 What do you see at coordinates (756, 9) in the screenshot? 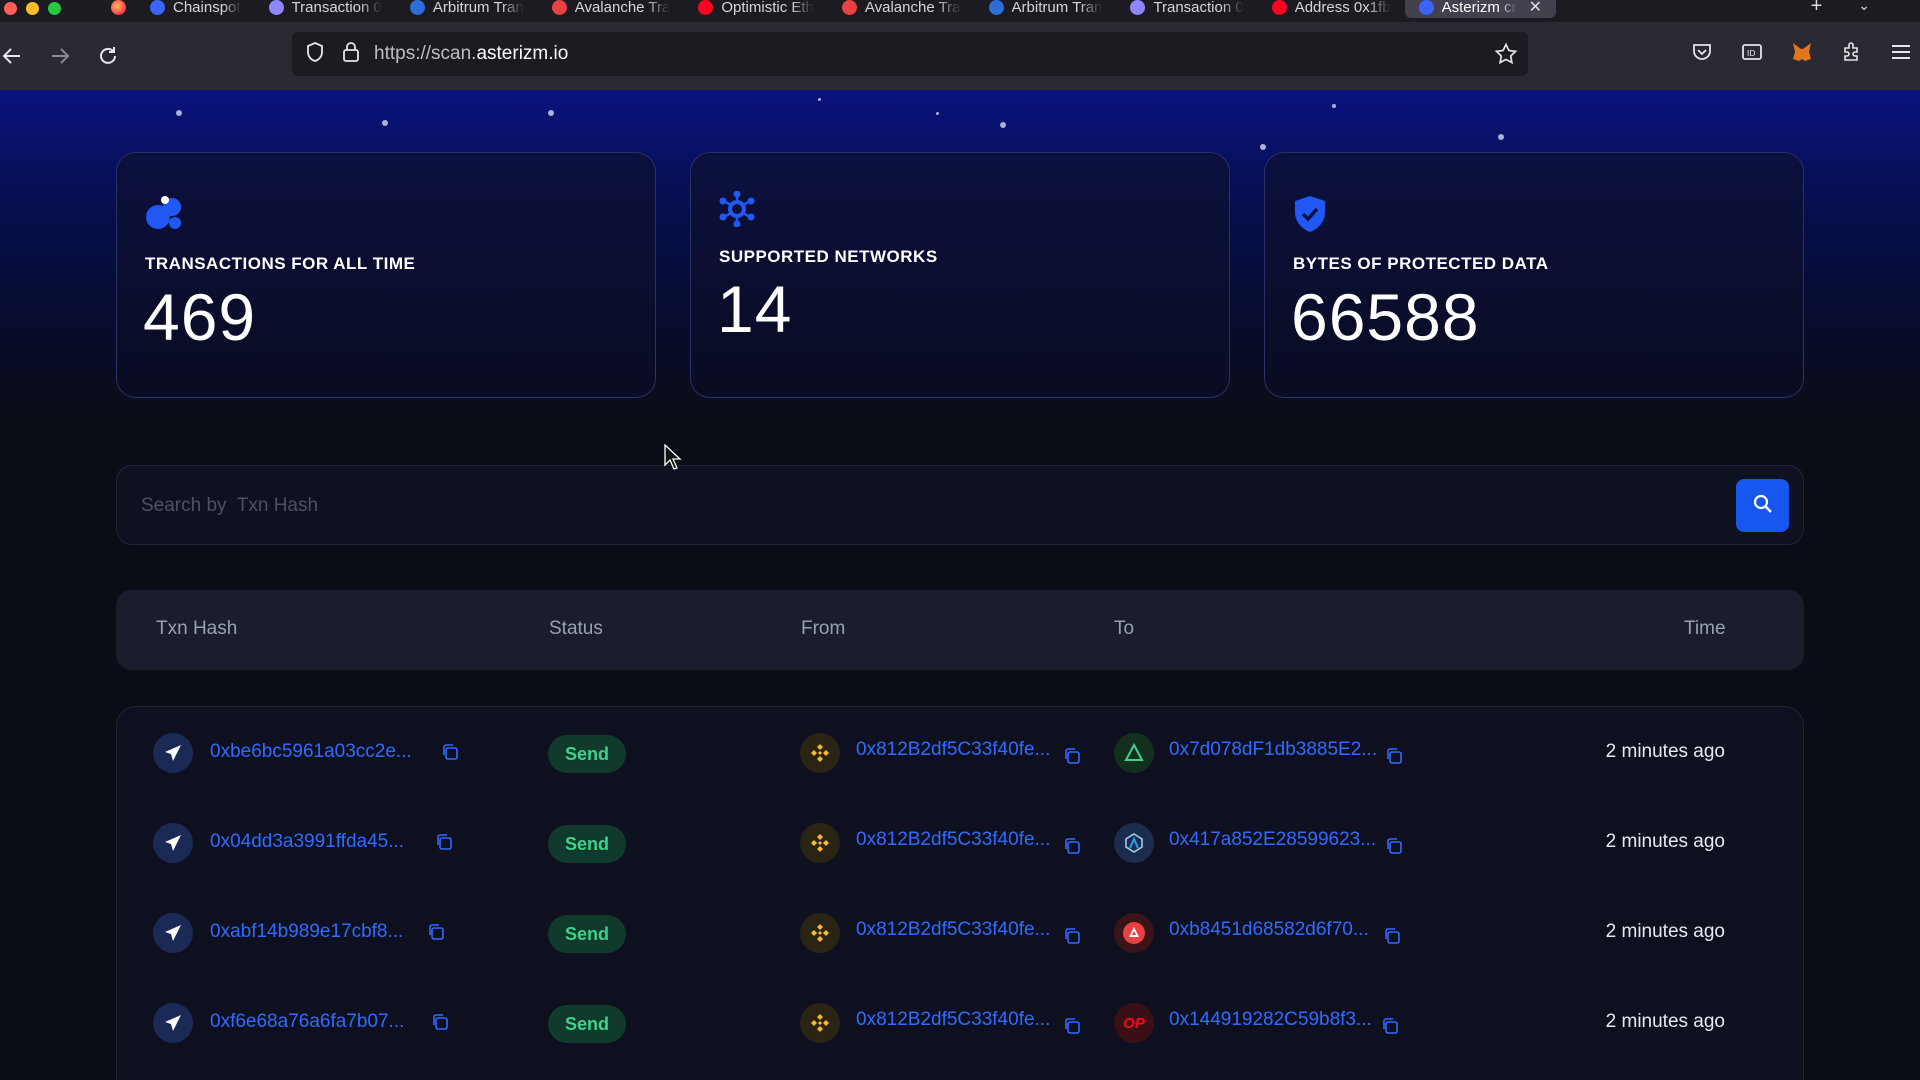
I see `browser-tab: Optimistic Eth` at bounding box center [756, 9].